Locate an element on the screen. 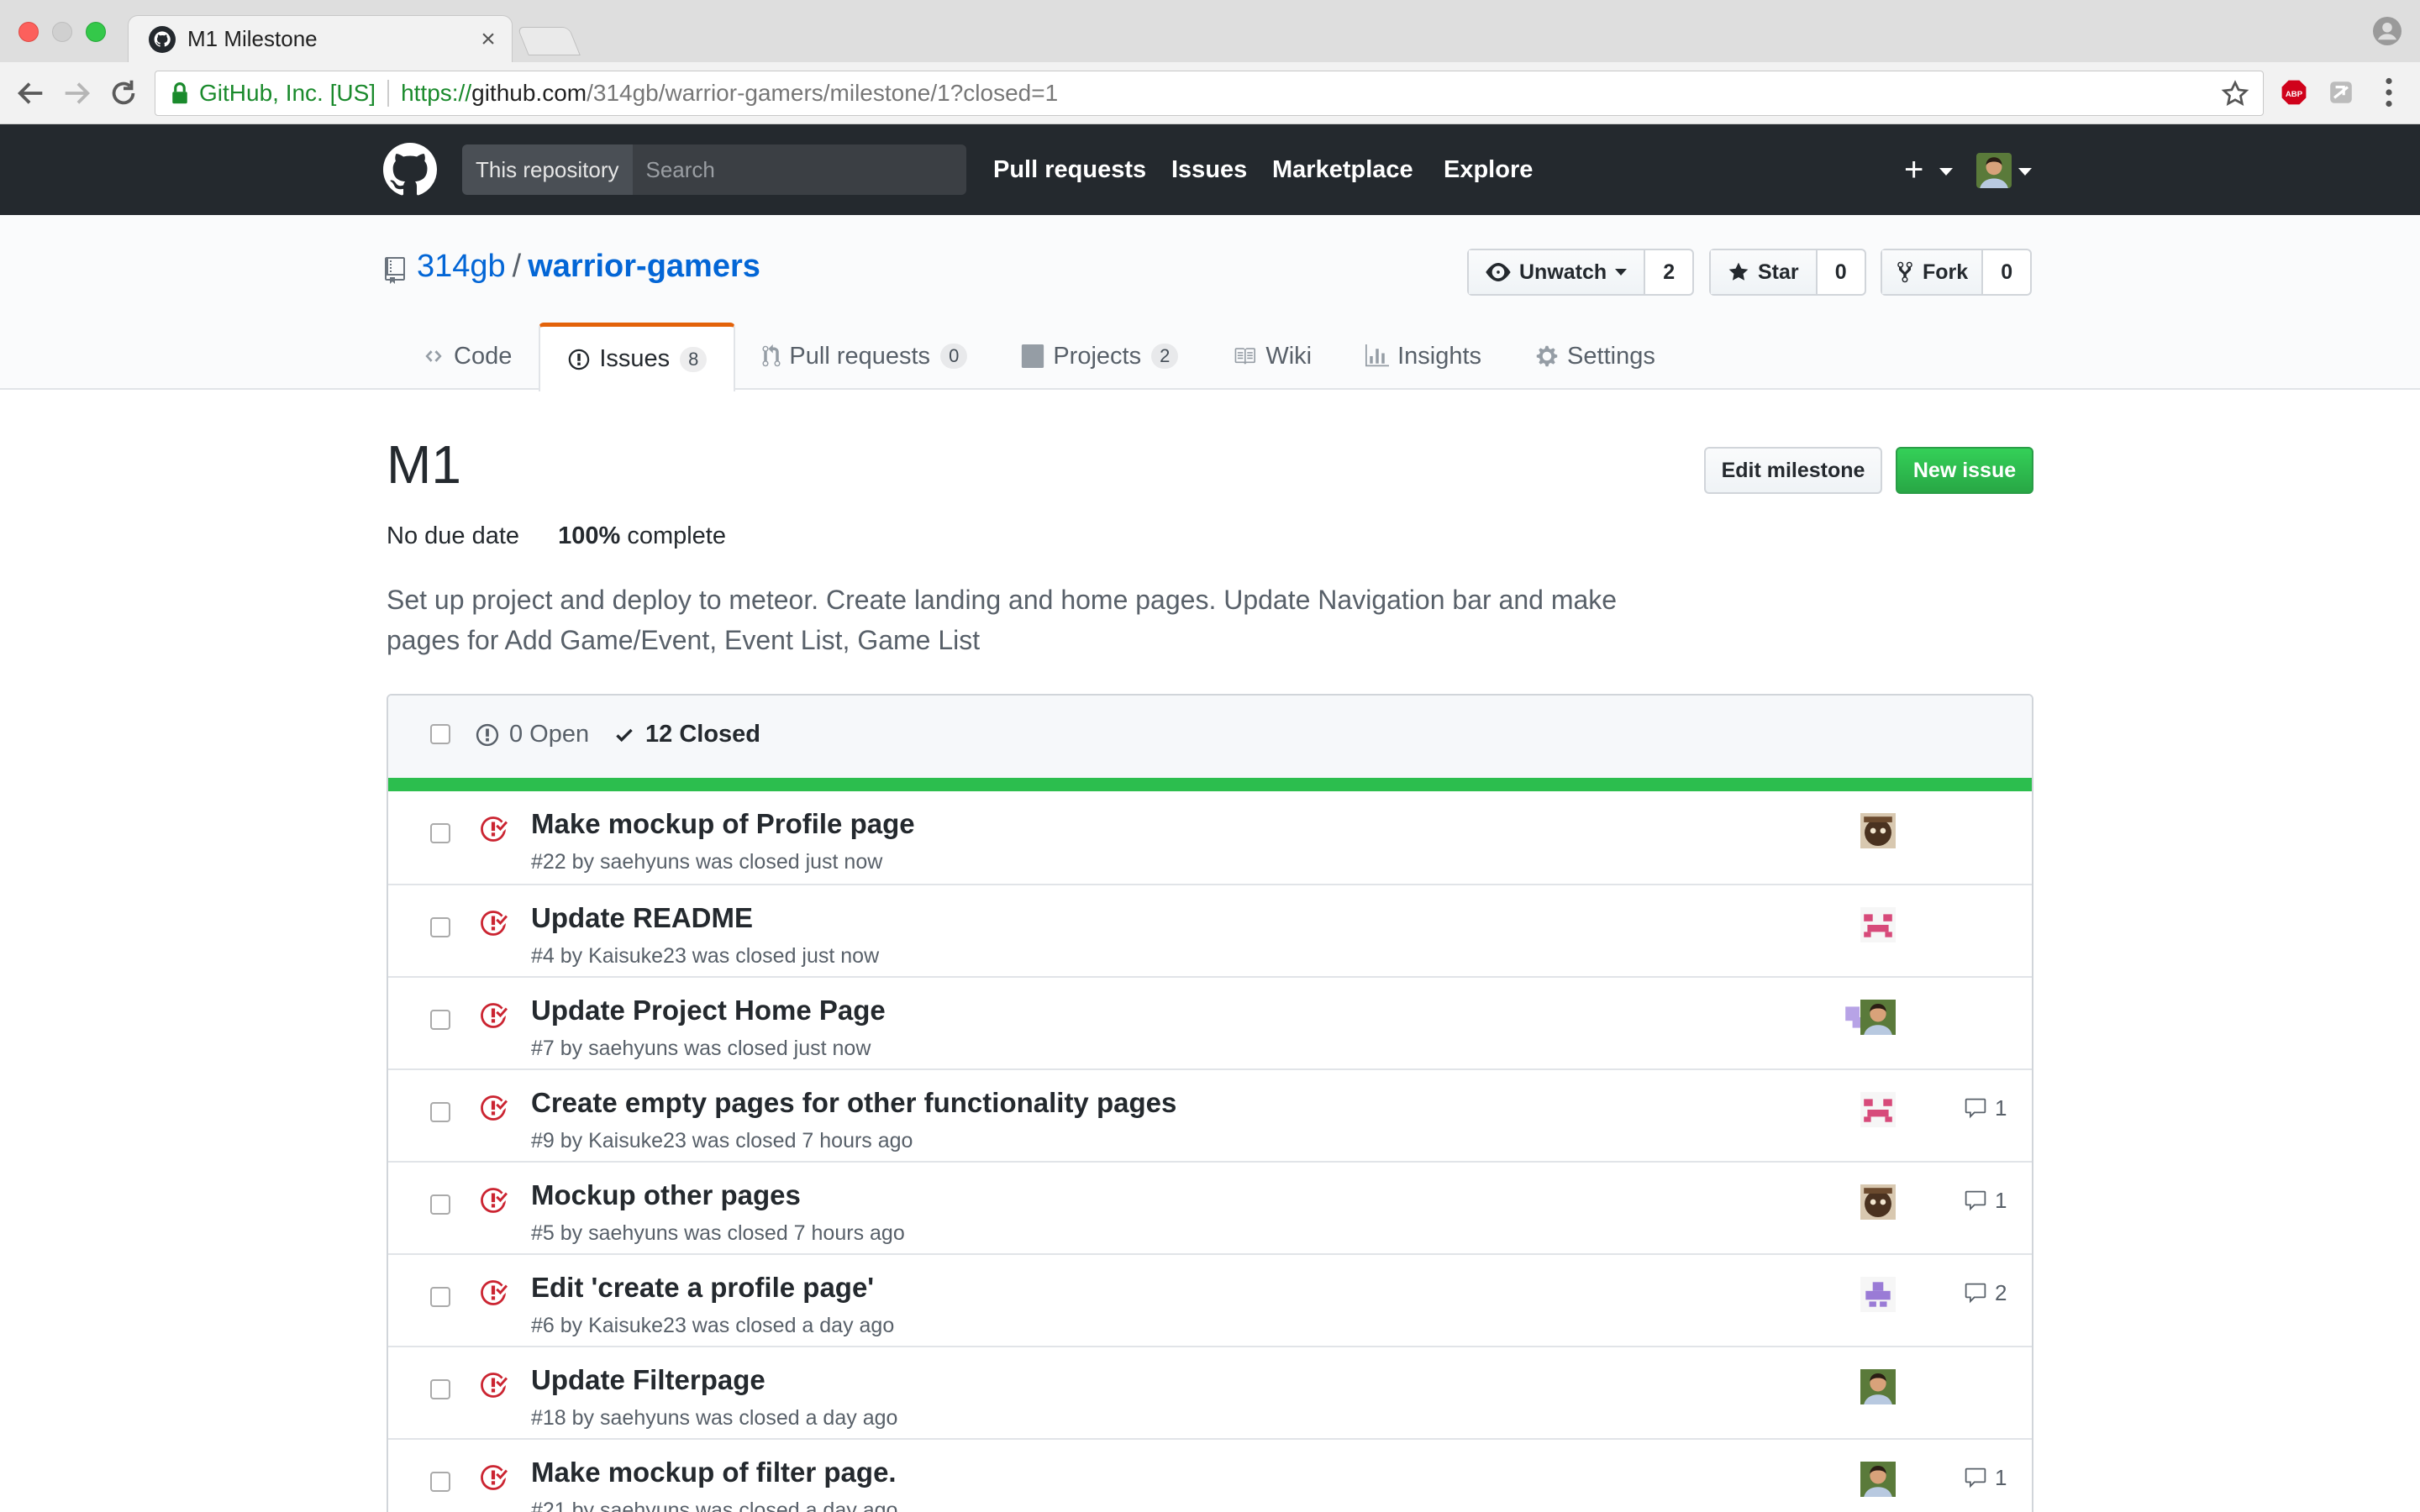 This screenshot has width=2420, height=1512. adblock-extension-icon: ABP is located at coordinates (2294, 92).